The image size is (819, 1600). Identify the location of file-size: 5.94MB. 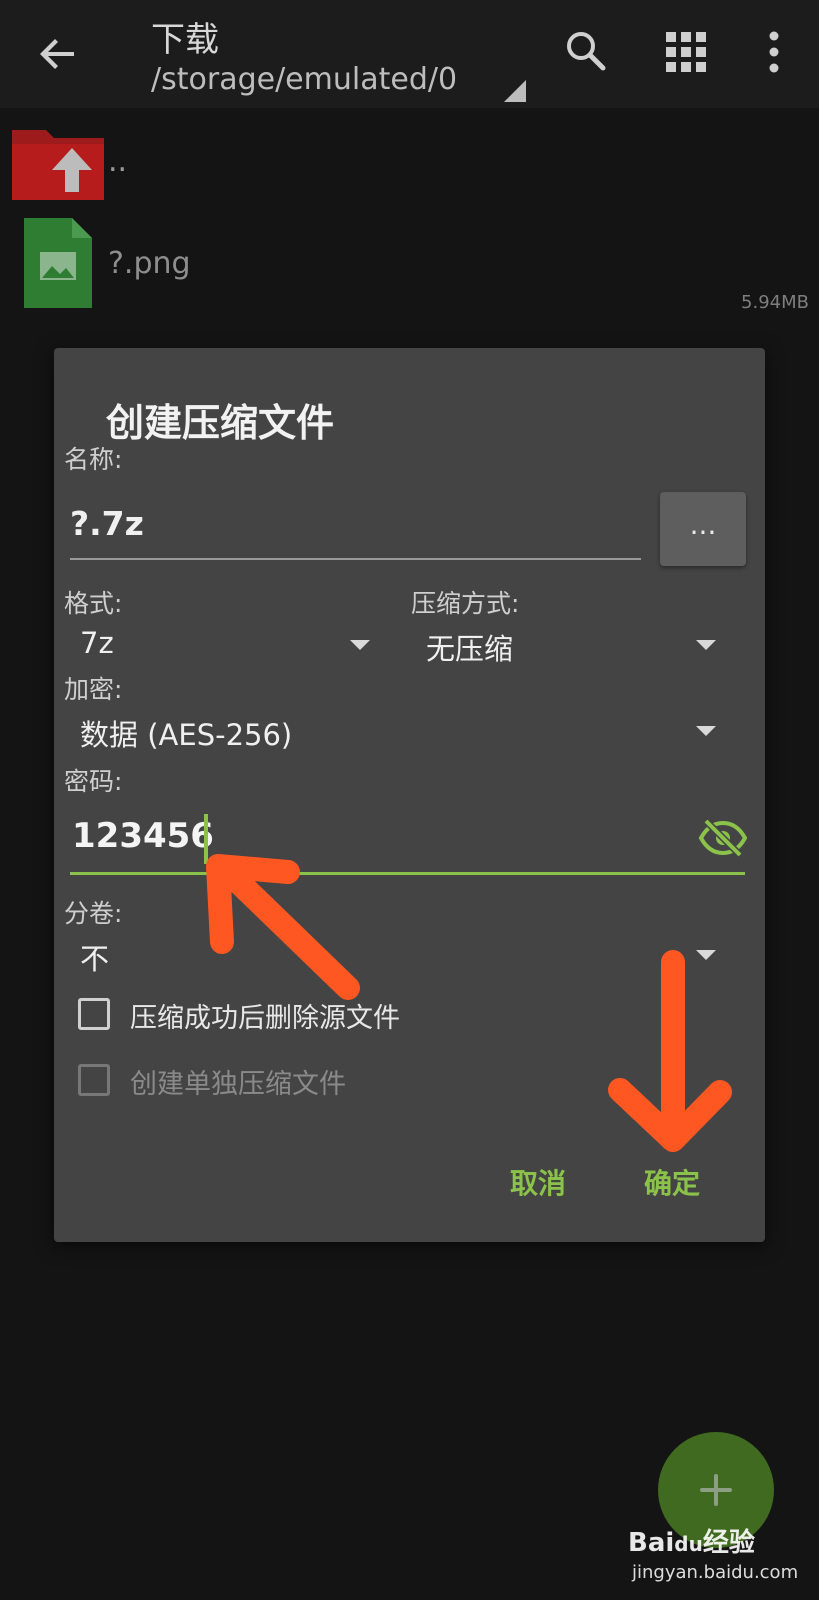
(775, 302).